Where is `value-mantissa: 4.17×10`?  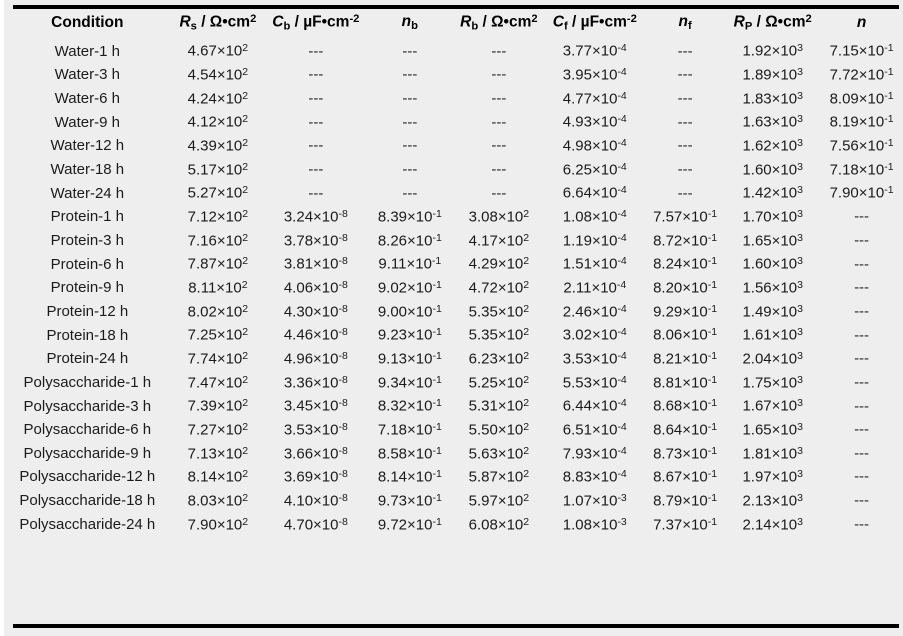
value-mantissa: 4.17×10 is located at coordinates (496, 241).